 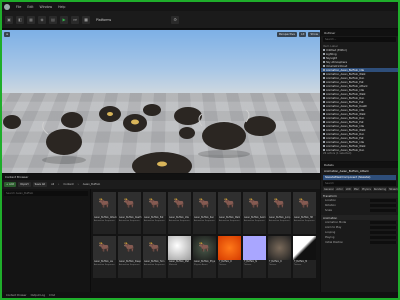 I want to click on content-drawer-button: Content Drawer, so click(x=16, y=295).